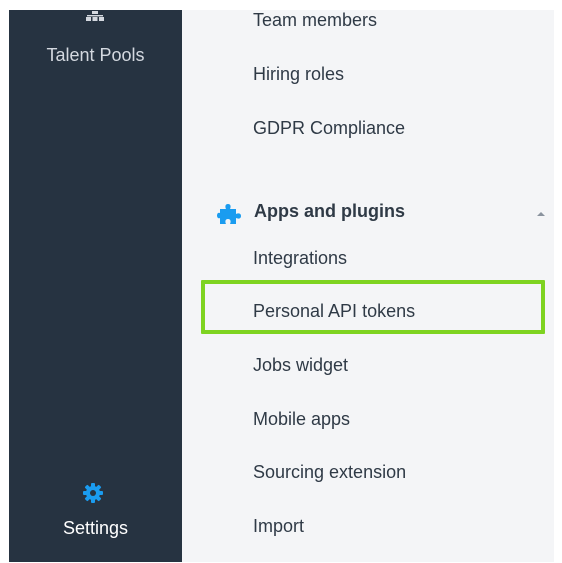 The width and height of the screenshot is (562, 563). Describe the element at coordinates (93, 493) in the screenshot. I see `gear-icon` at that location.